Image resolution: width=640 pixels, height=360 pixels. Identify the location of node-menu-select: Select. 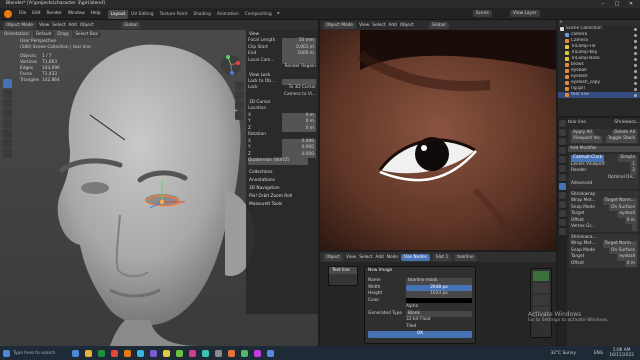
(365, 257).